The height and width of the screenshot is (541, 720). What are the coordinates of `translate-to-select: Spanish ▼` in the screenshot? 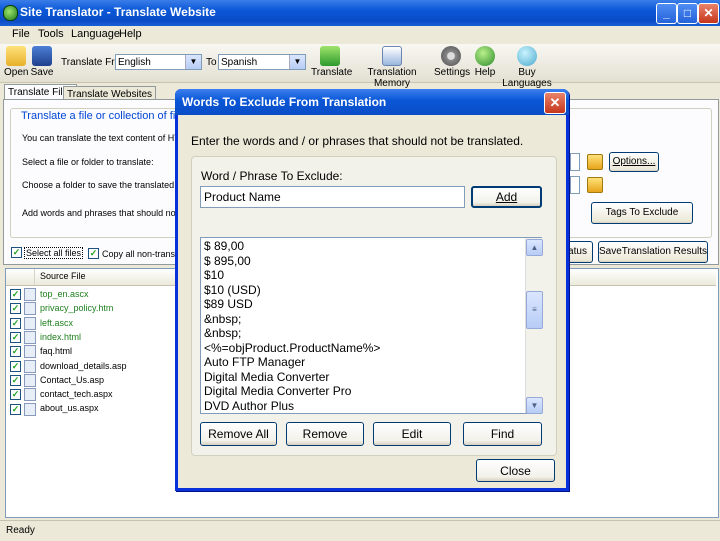 It's located at (262, 62).